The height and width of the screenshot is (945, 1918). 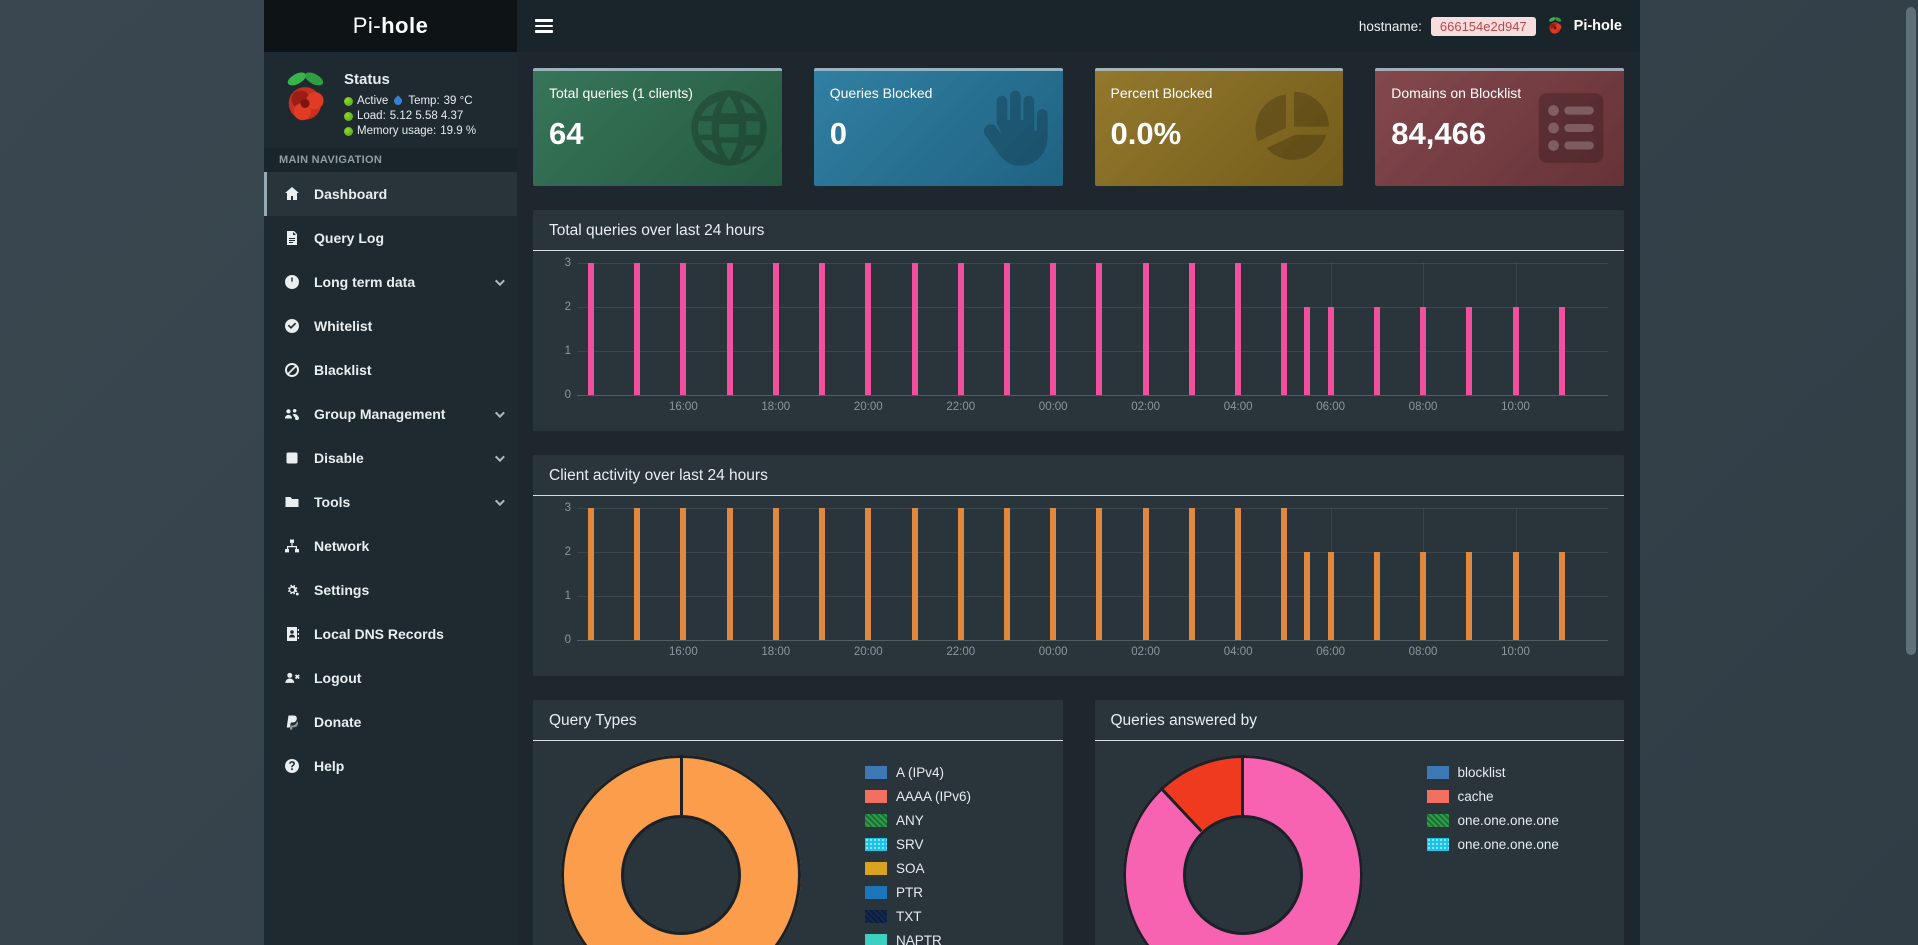 I want to click on queries-answered-by-donut, so click(x=1242, y=850).